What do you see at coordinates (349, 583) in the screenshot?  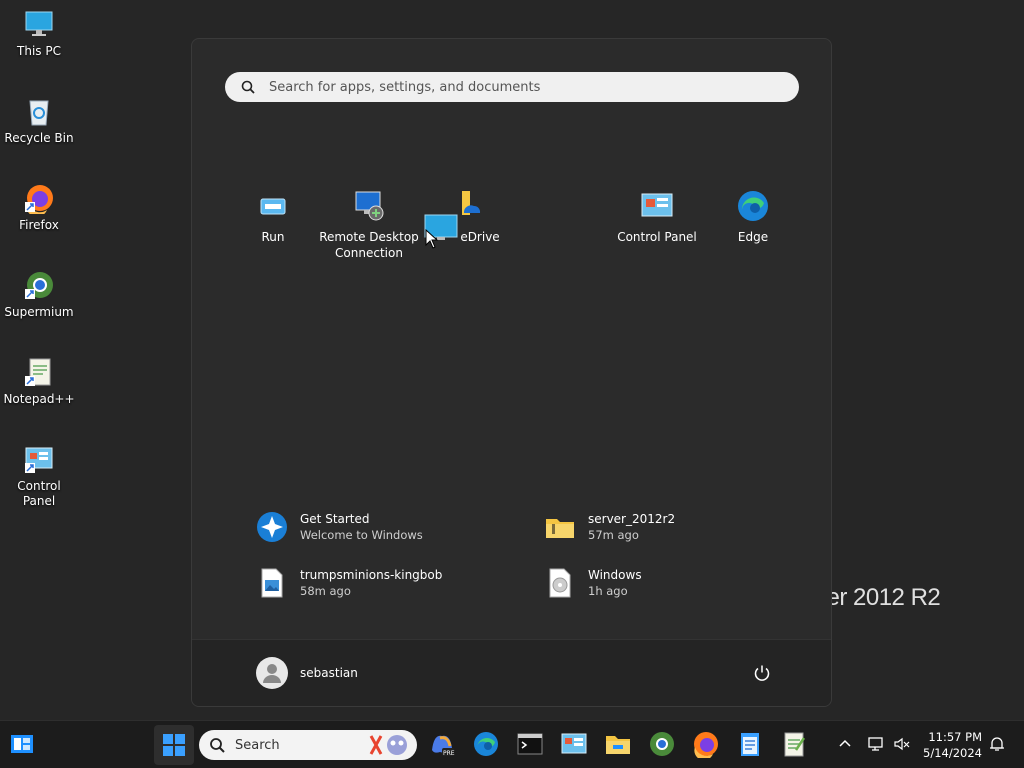 I see `recommended-item-trumpsminions: trumpsminions-kingbob 58m ago` at bounding box center [349, 583].